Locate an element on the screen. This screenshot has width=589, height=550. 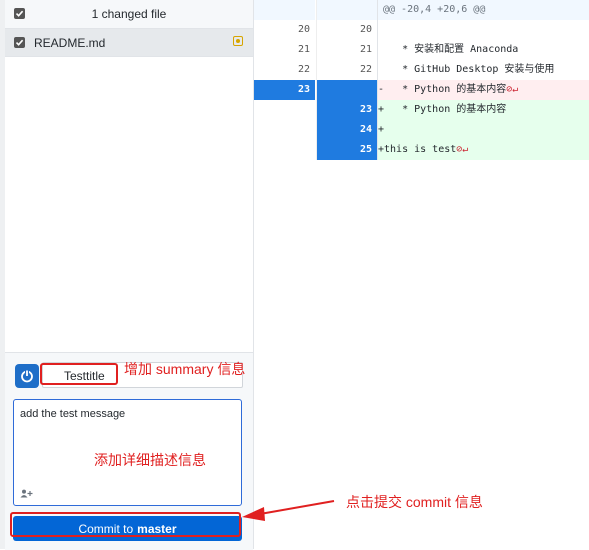
avatar is located at coordinates (27, 376).